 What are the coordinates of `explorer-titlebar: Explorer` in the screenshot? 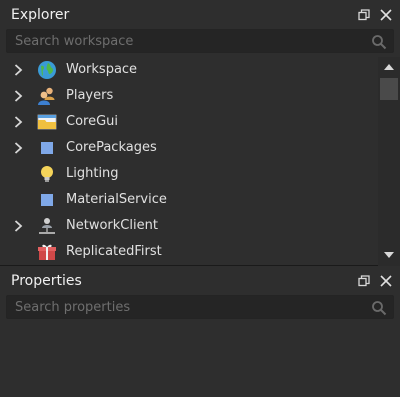 It's located at (200, 14).